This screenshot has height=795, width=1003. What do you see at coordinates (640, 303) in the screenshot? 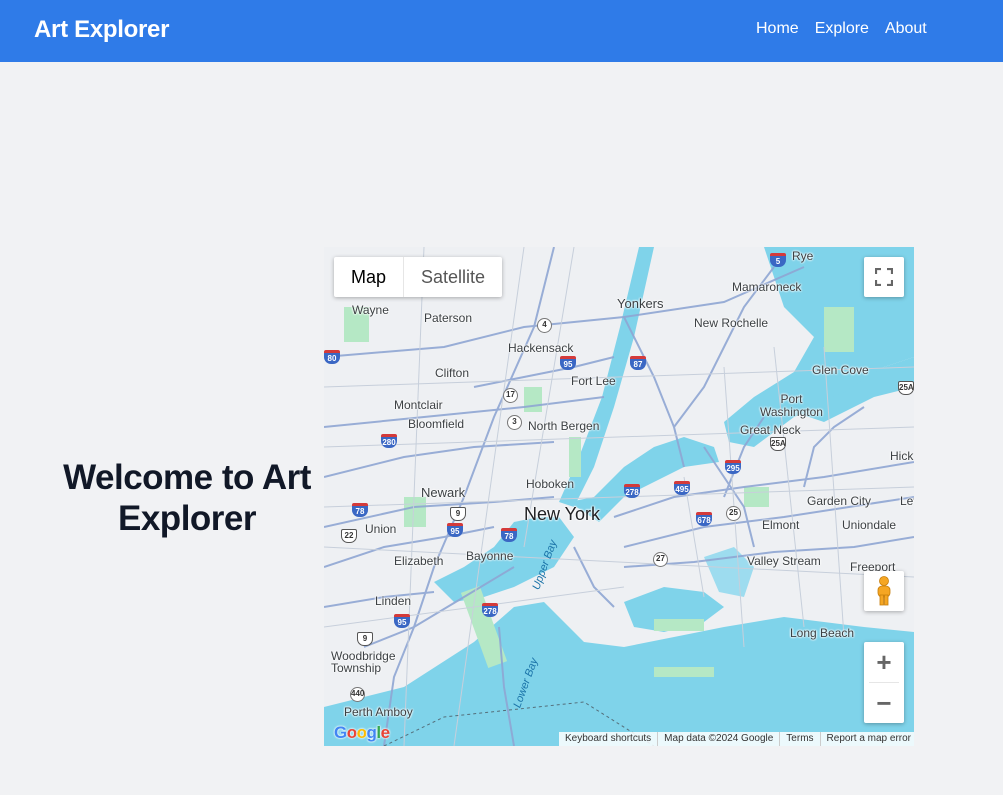
I see `map-label-yonkers: Yonkers` at bounding box center [640, 303].